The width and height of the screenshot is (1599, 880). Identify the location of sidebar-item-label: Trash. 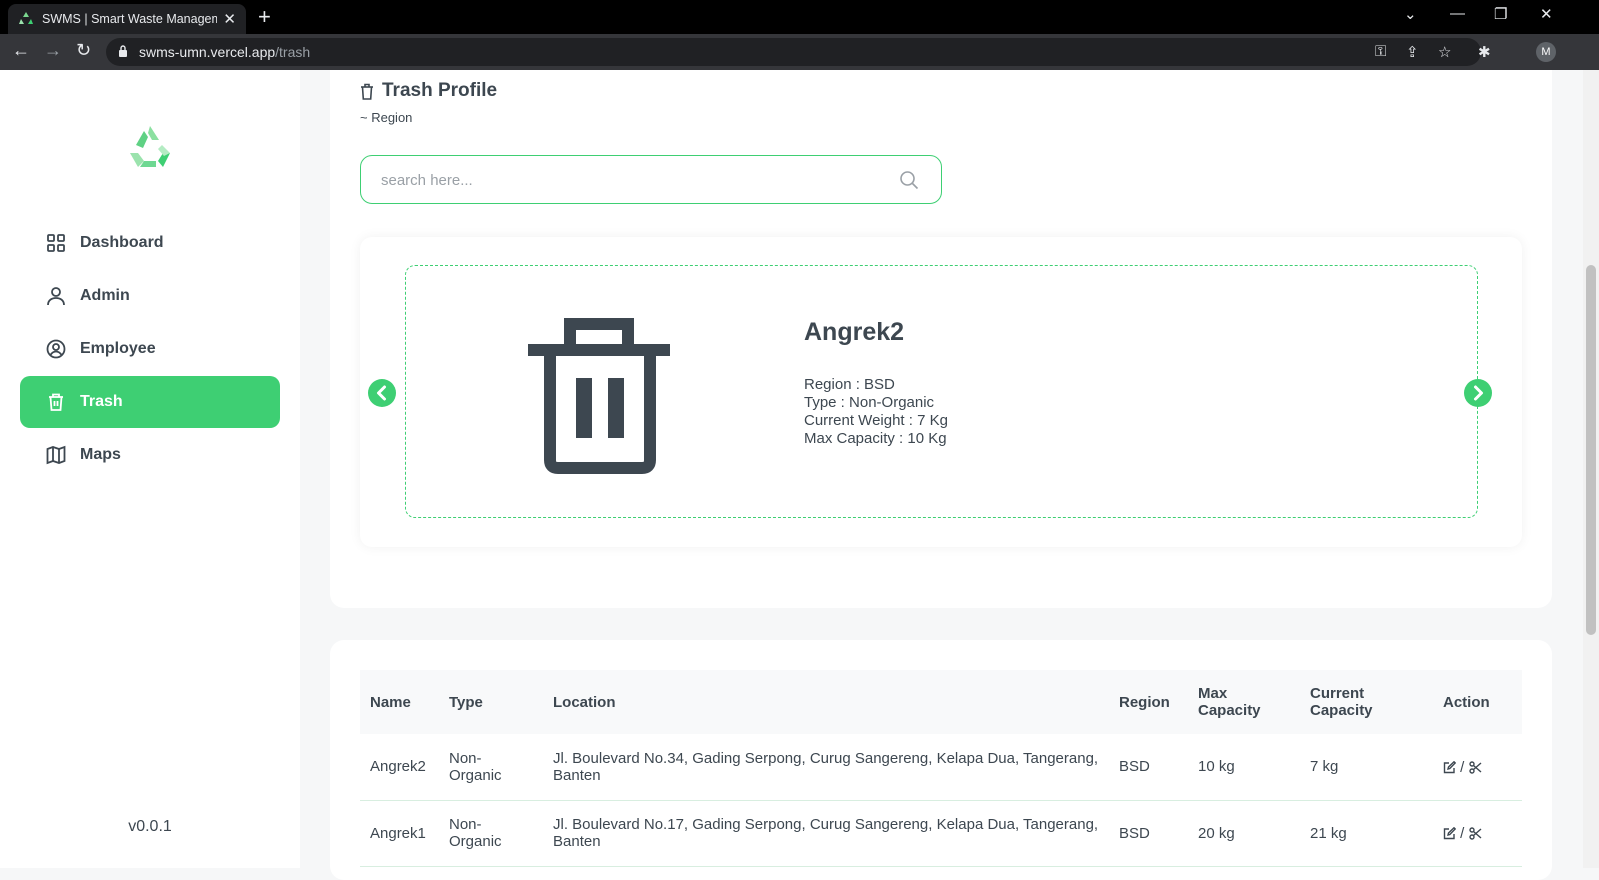
(101, 401).